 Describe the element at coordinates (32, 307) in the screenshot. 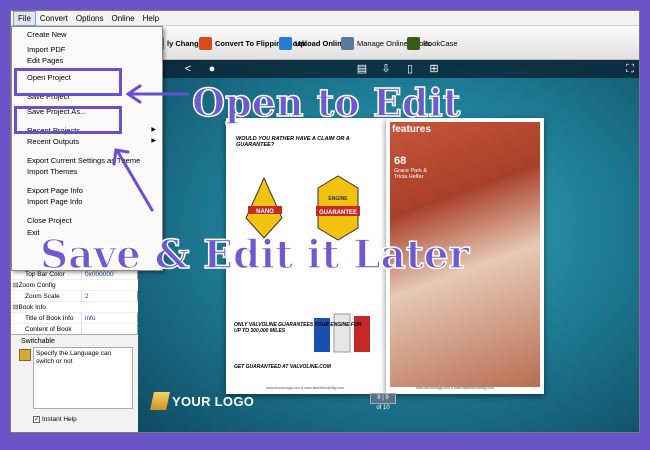

I see `property-group-label: Book Info` at that location.